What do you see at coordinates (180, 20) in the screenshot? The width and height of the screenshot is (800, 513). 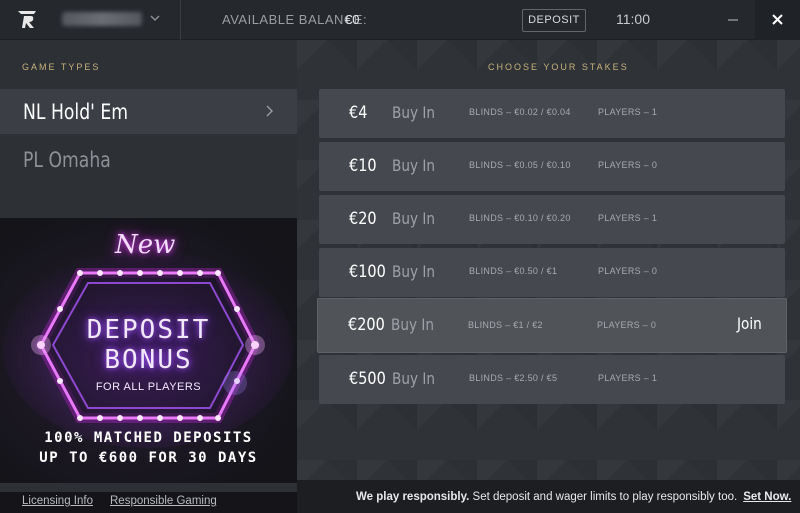 I see `divider` at bounding box center [180, 20].